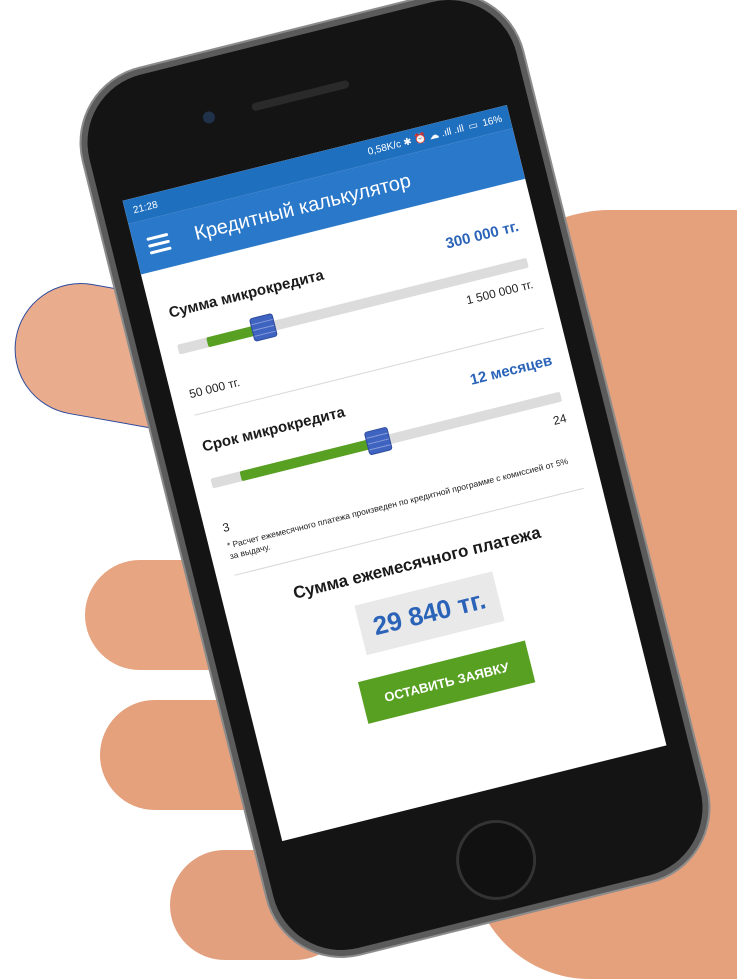 This screenshot has height=979, width=737. I want to click on submit-application-button: ОСТАВИТЬ ЗАЯВКУ, so click(447, 682).